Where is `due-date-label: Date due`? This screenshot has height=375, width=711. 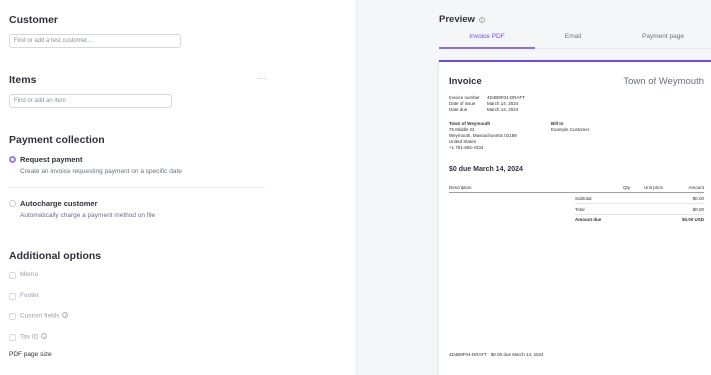
due-date-label: Date due is located at coordinates (458, 109).